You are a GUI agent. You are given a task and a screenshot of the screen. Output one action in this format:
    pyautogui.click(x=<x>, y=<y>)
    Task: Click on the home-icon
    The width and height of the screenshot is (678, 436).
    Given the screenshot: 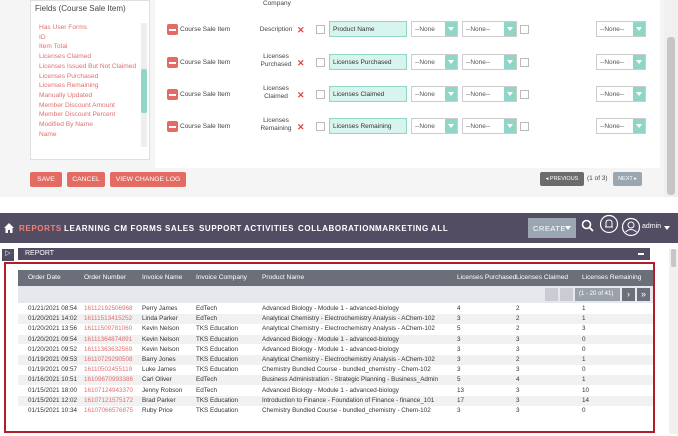 What is the action you would take?
    pyautogui.click(x=9, y=228)
    